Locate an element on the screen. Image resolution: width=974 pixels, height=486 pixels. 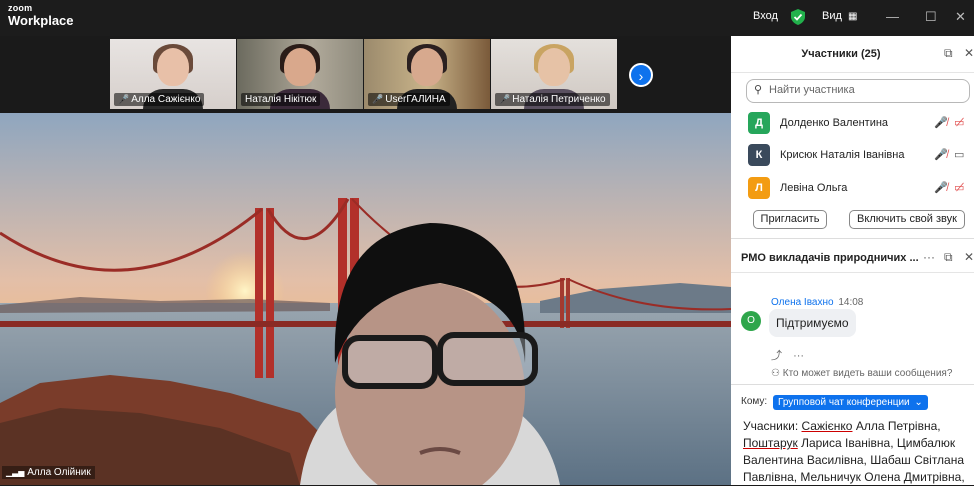
unmute-button: Включить свой звук is located at coordinates (907, 219).